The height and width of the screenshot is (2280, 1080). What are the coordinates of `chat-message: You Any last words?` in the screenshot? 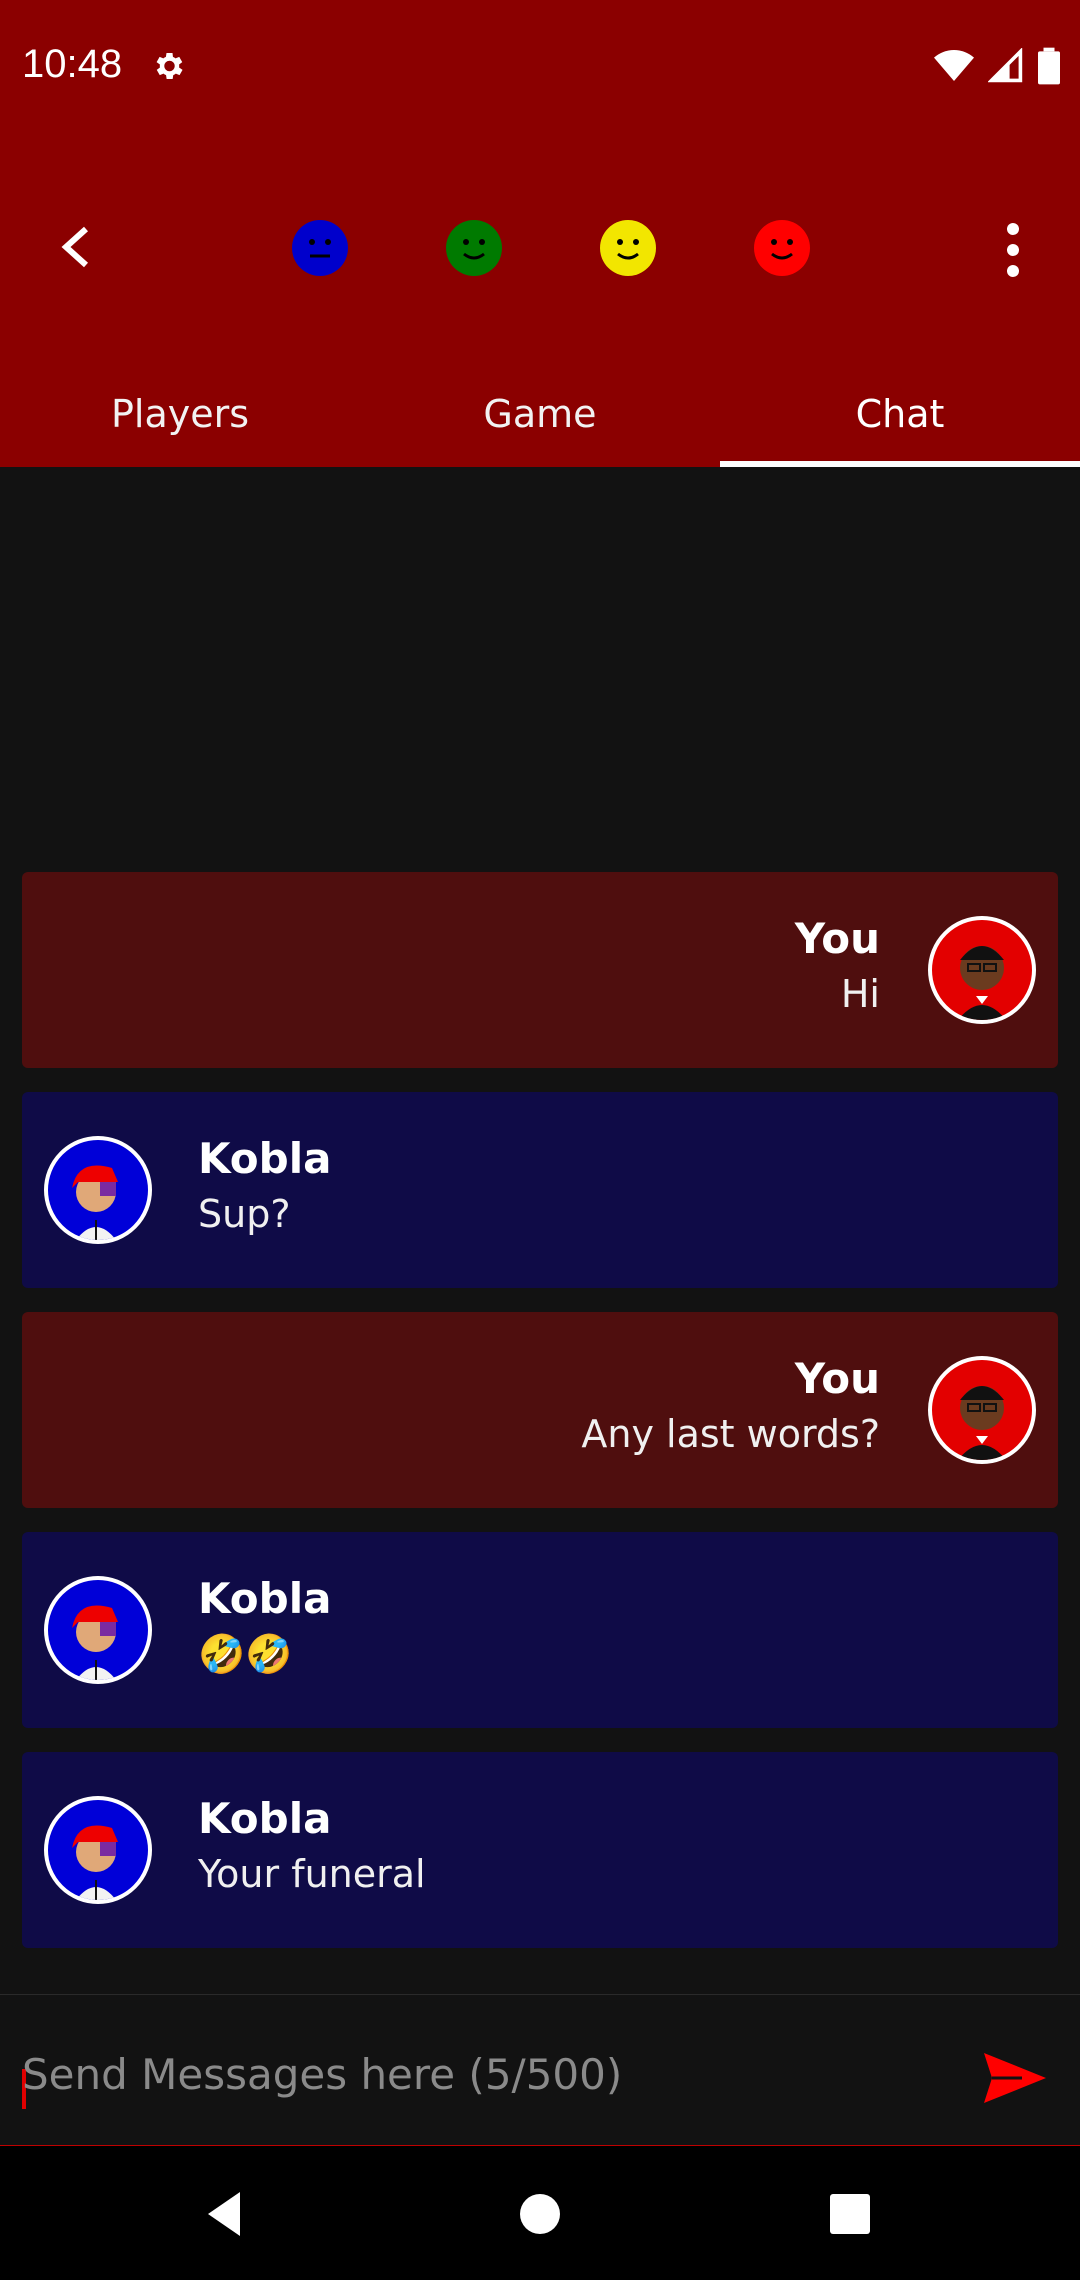 It's located at (540, 1410).